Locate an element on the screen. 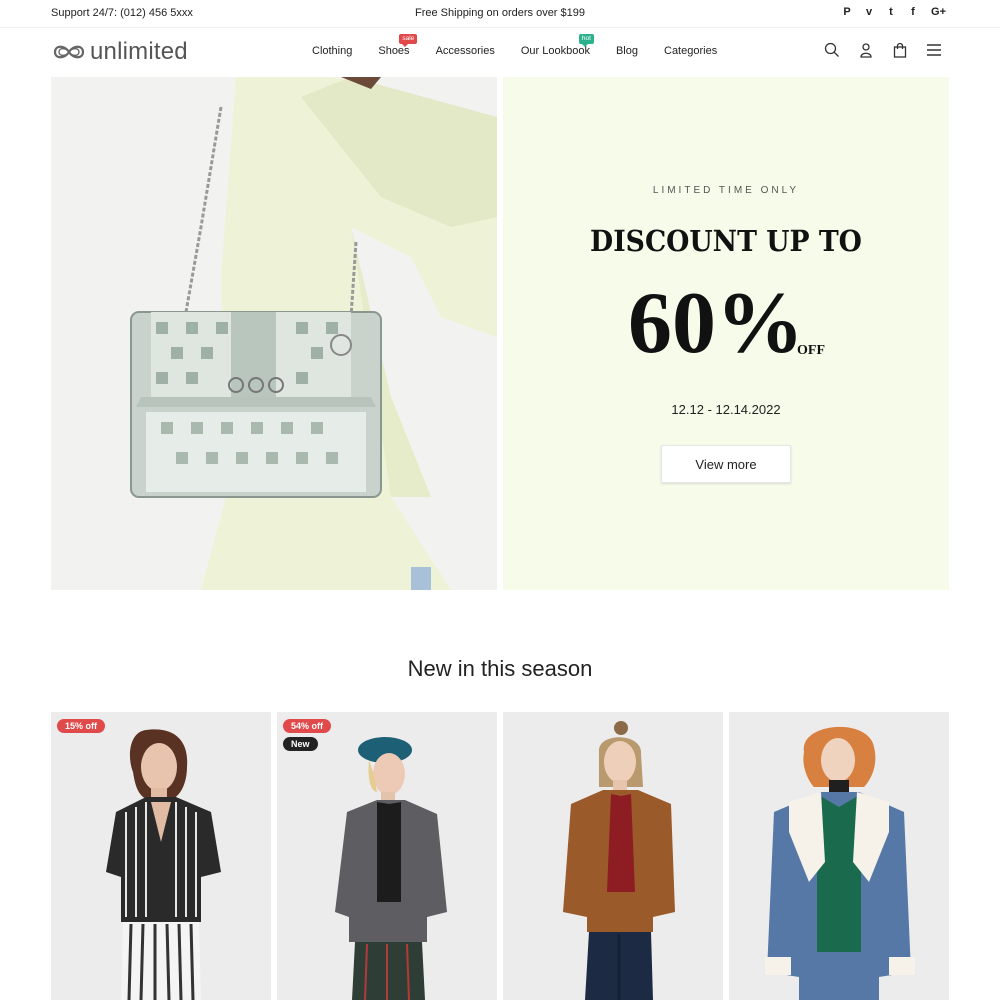 This screenshot has height=1000, width=1000. pinterest-icon: P is located at coordinates (847, 12).